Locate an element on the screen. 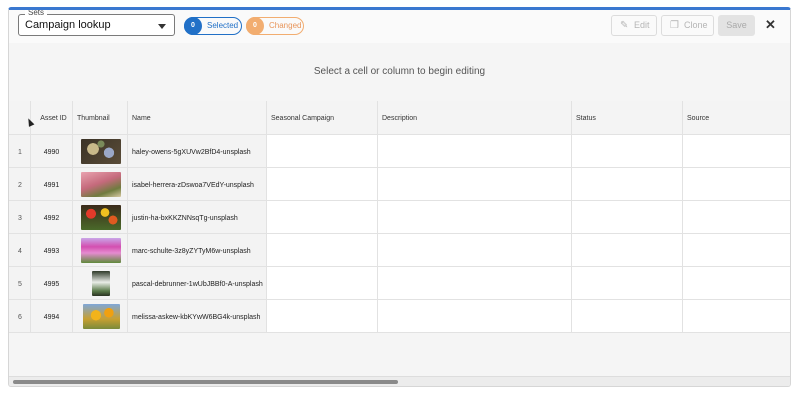 This screenshot has height=394, width=800. column-header-source: Source is located at coordinates (736, 118).